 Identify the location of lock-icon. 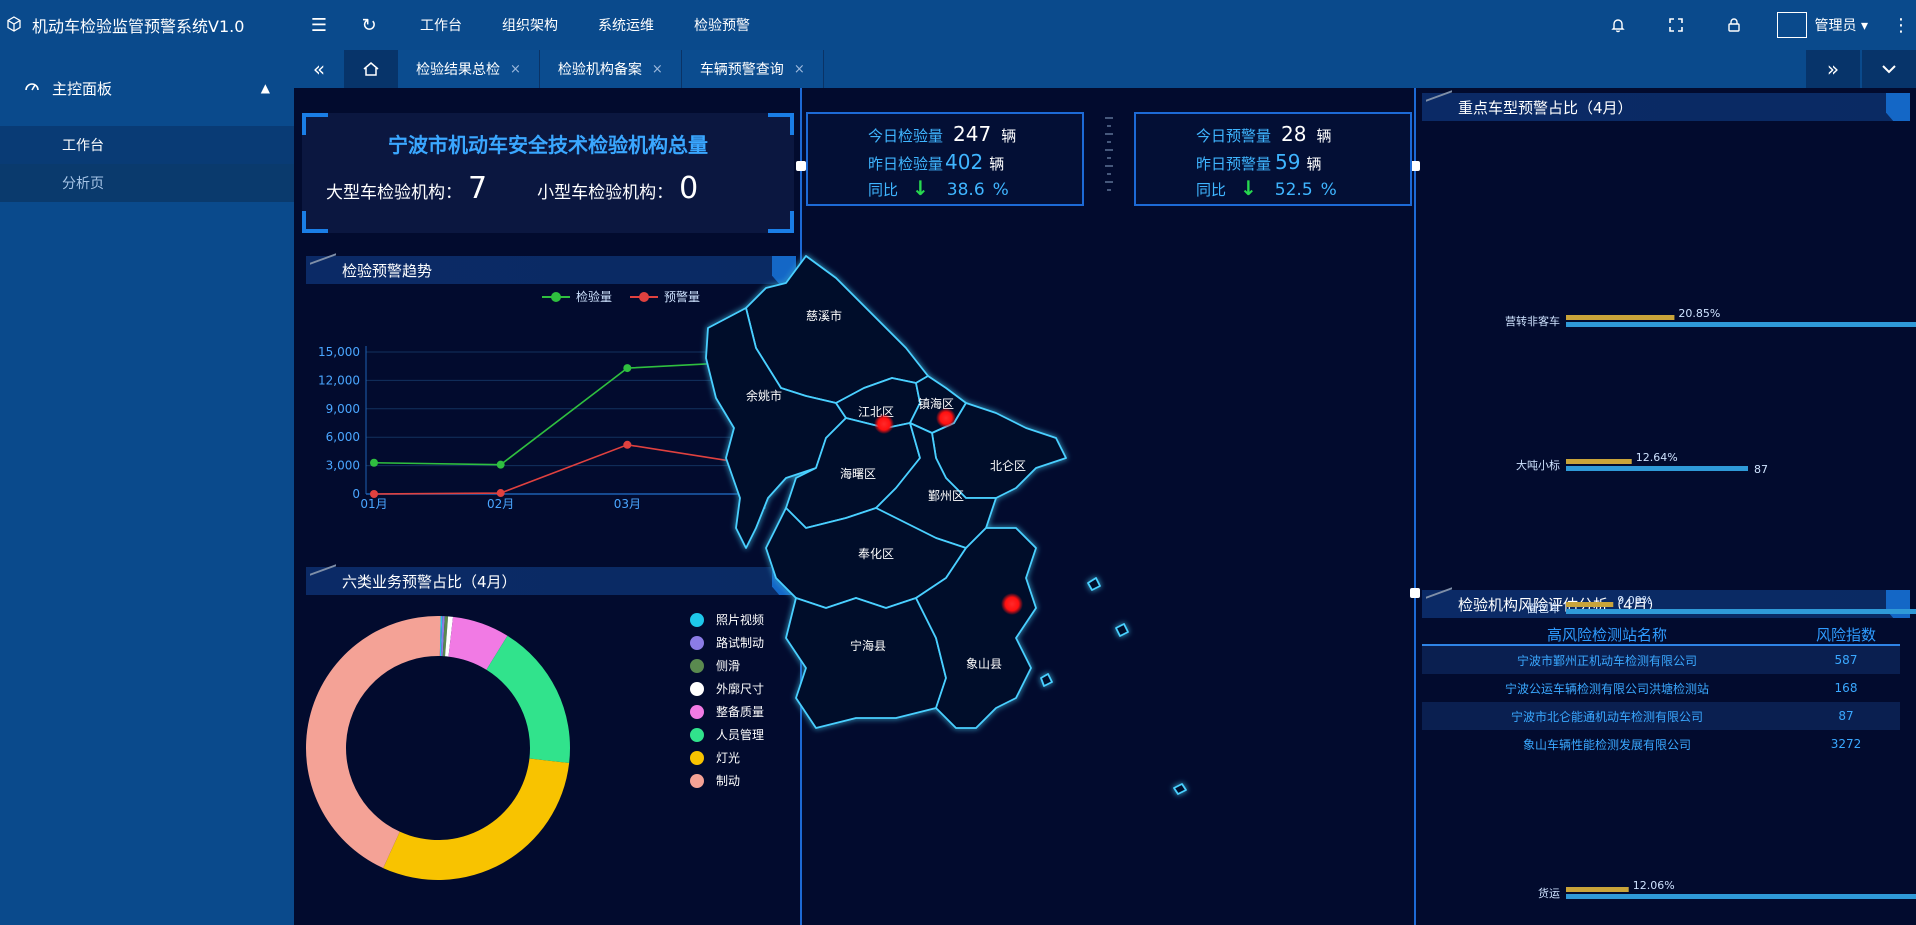
(1734, 25).